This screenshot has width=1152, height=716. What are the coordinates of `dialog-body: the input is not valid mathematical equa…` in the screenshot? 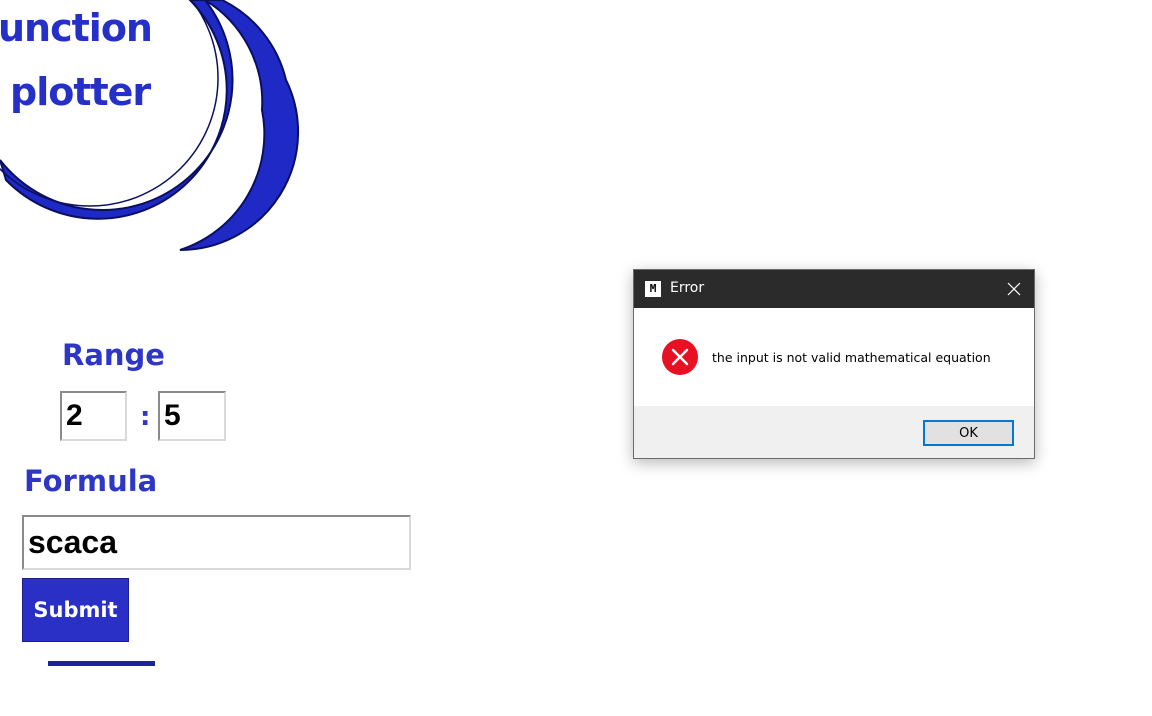 It's located at (834, 357).